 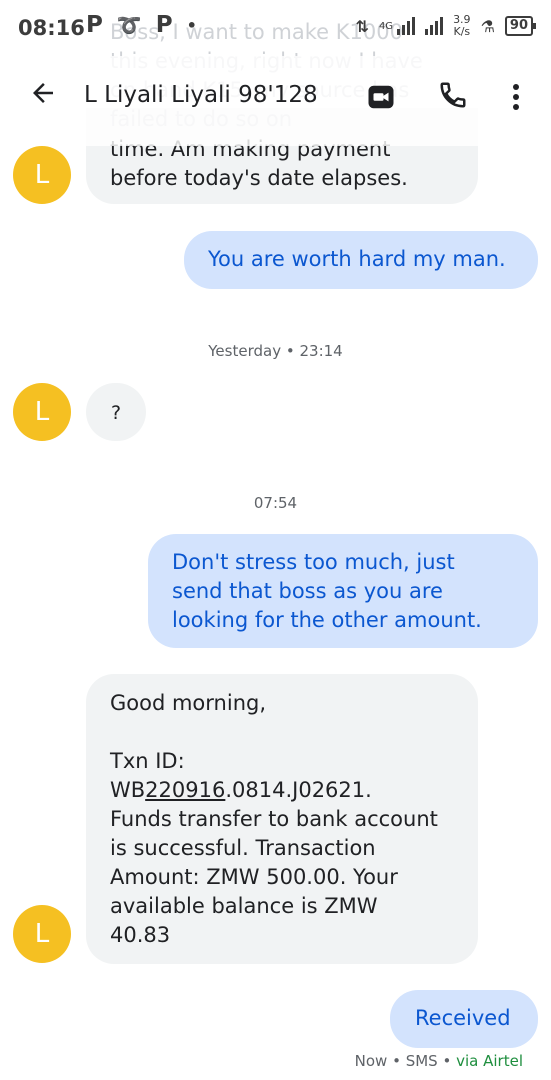 What do you see at coordinates (381, 97) in the screenshot?
I see `video-call-icon` at bounding box center [381, 97].